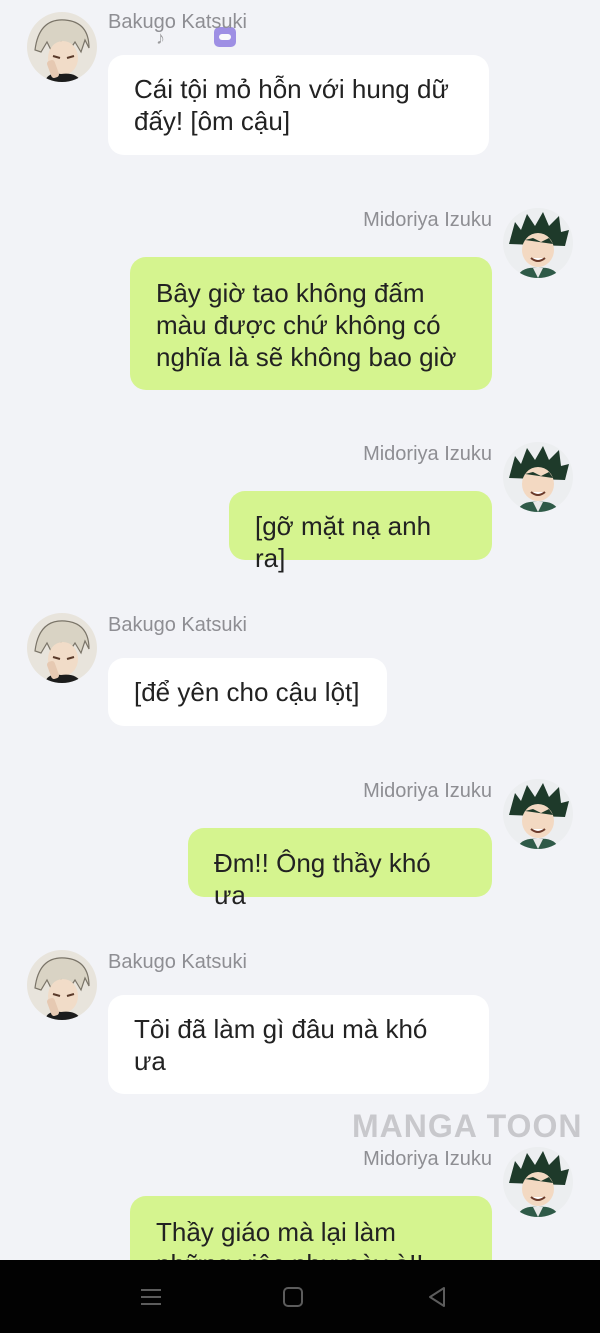 The width and height of the screenshot is (600, 1333). Describe the element at coordinates (343, 542) in the screenshot. I see `message-line: [gỡ mặt nạ anh ra]` at that location.